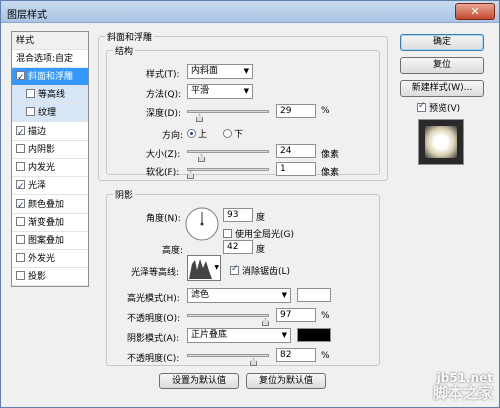 Image resolution: width=500 pixels, height=408 pixels. I want to click on pattern-overlay-checkbox, so click(20, 239).